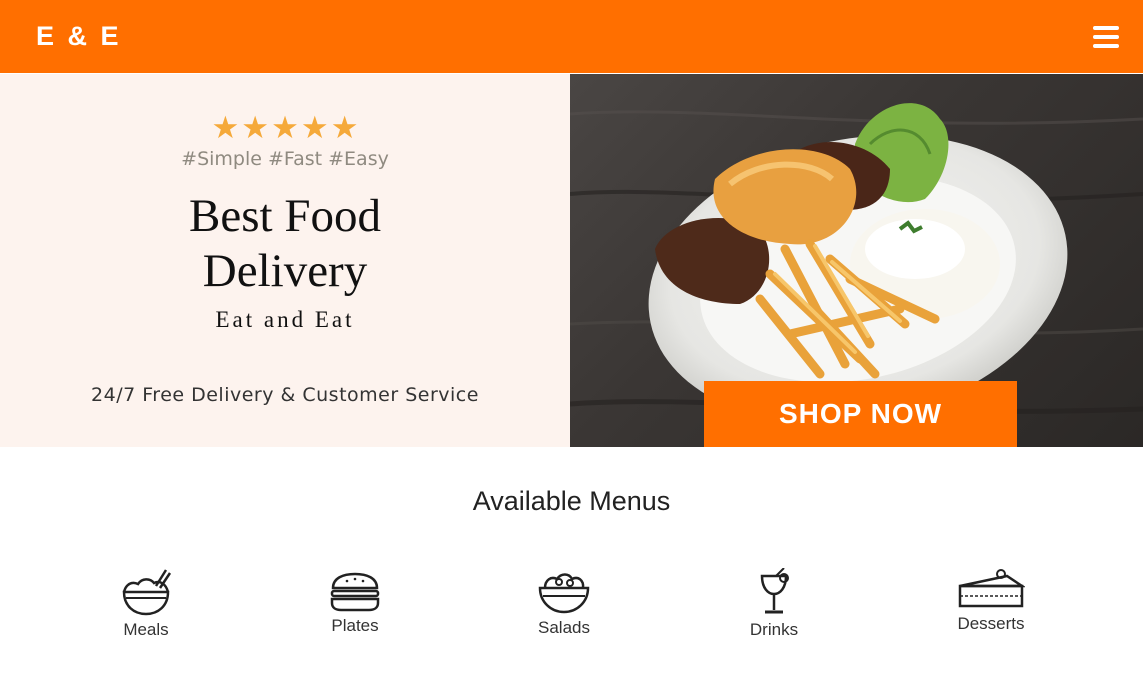 The width and height of the screenshot is (1143, 678). I want to click on menu-item-plates: Plates, so click(355, 604).